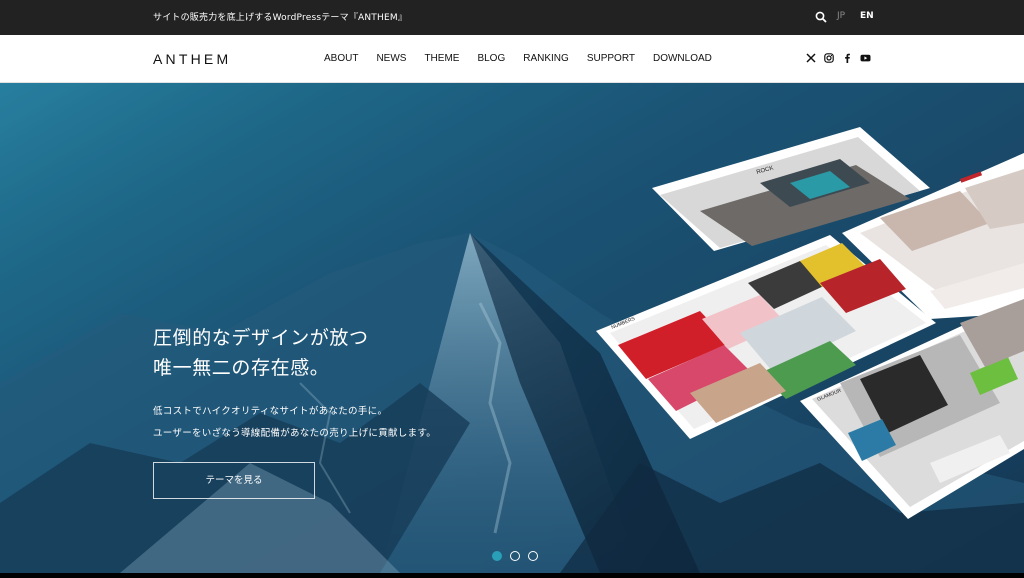 This screenshot has height=578, width=1024. What do you see at coordinates (867, 16) in the screenshot?
I see `lang-en-link: EN` at bounding box center [867, 16].